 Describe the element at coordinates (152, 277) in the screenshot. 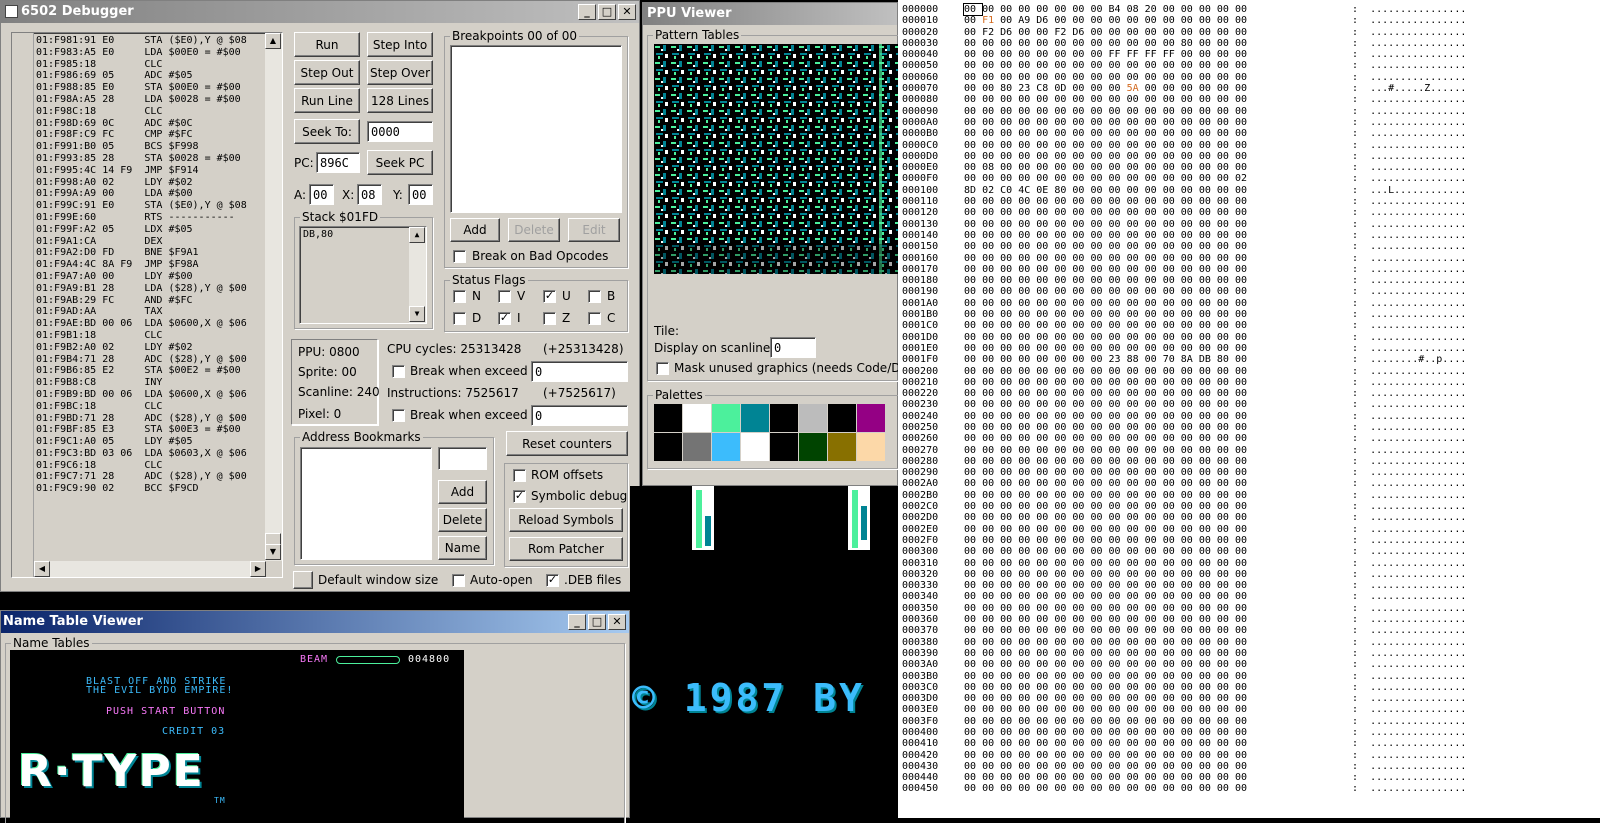

I see `disassembly-line: 01:F9A7:A0 00 LDY #$00` at that location.